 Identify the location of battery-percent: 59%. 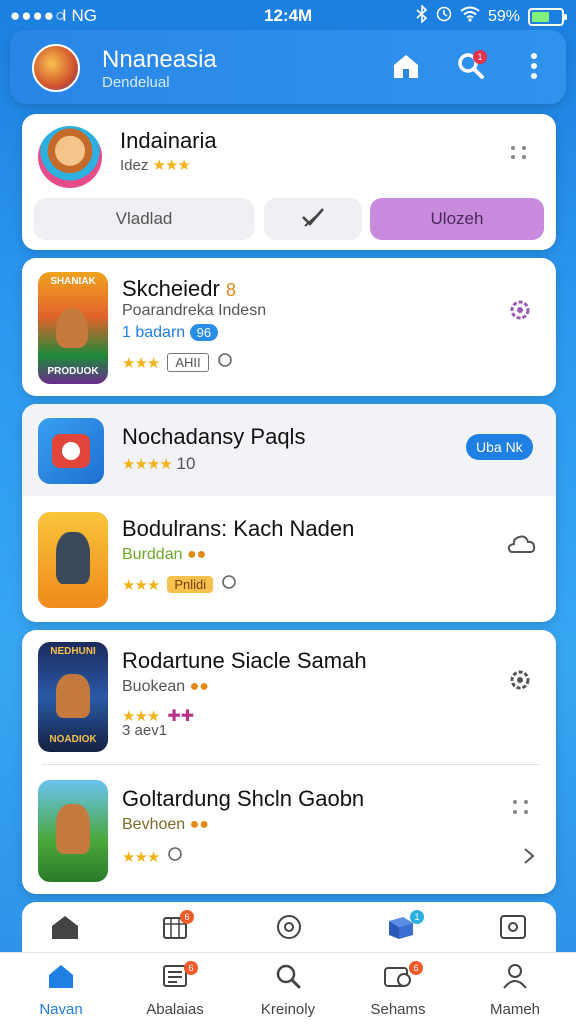
(503, 16).